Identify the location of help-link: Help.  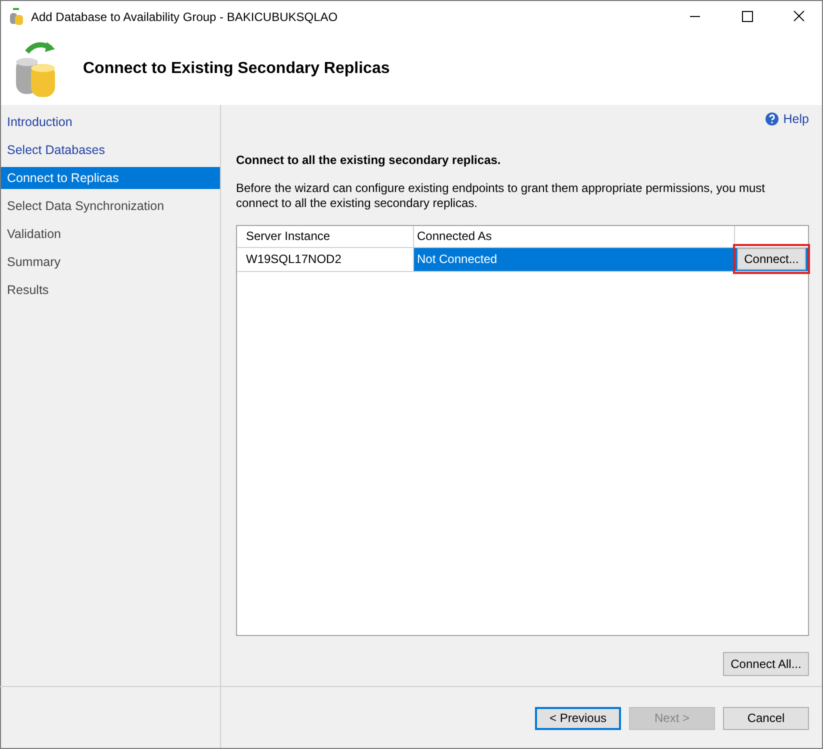
(796, 119).